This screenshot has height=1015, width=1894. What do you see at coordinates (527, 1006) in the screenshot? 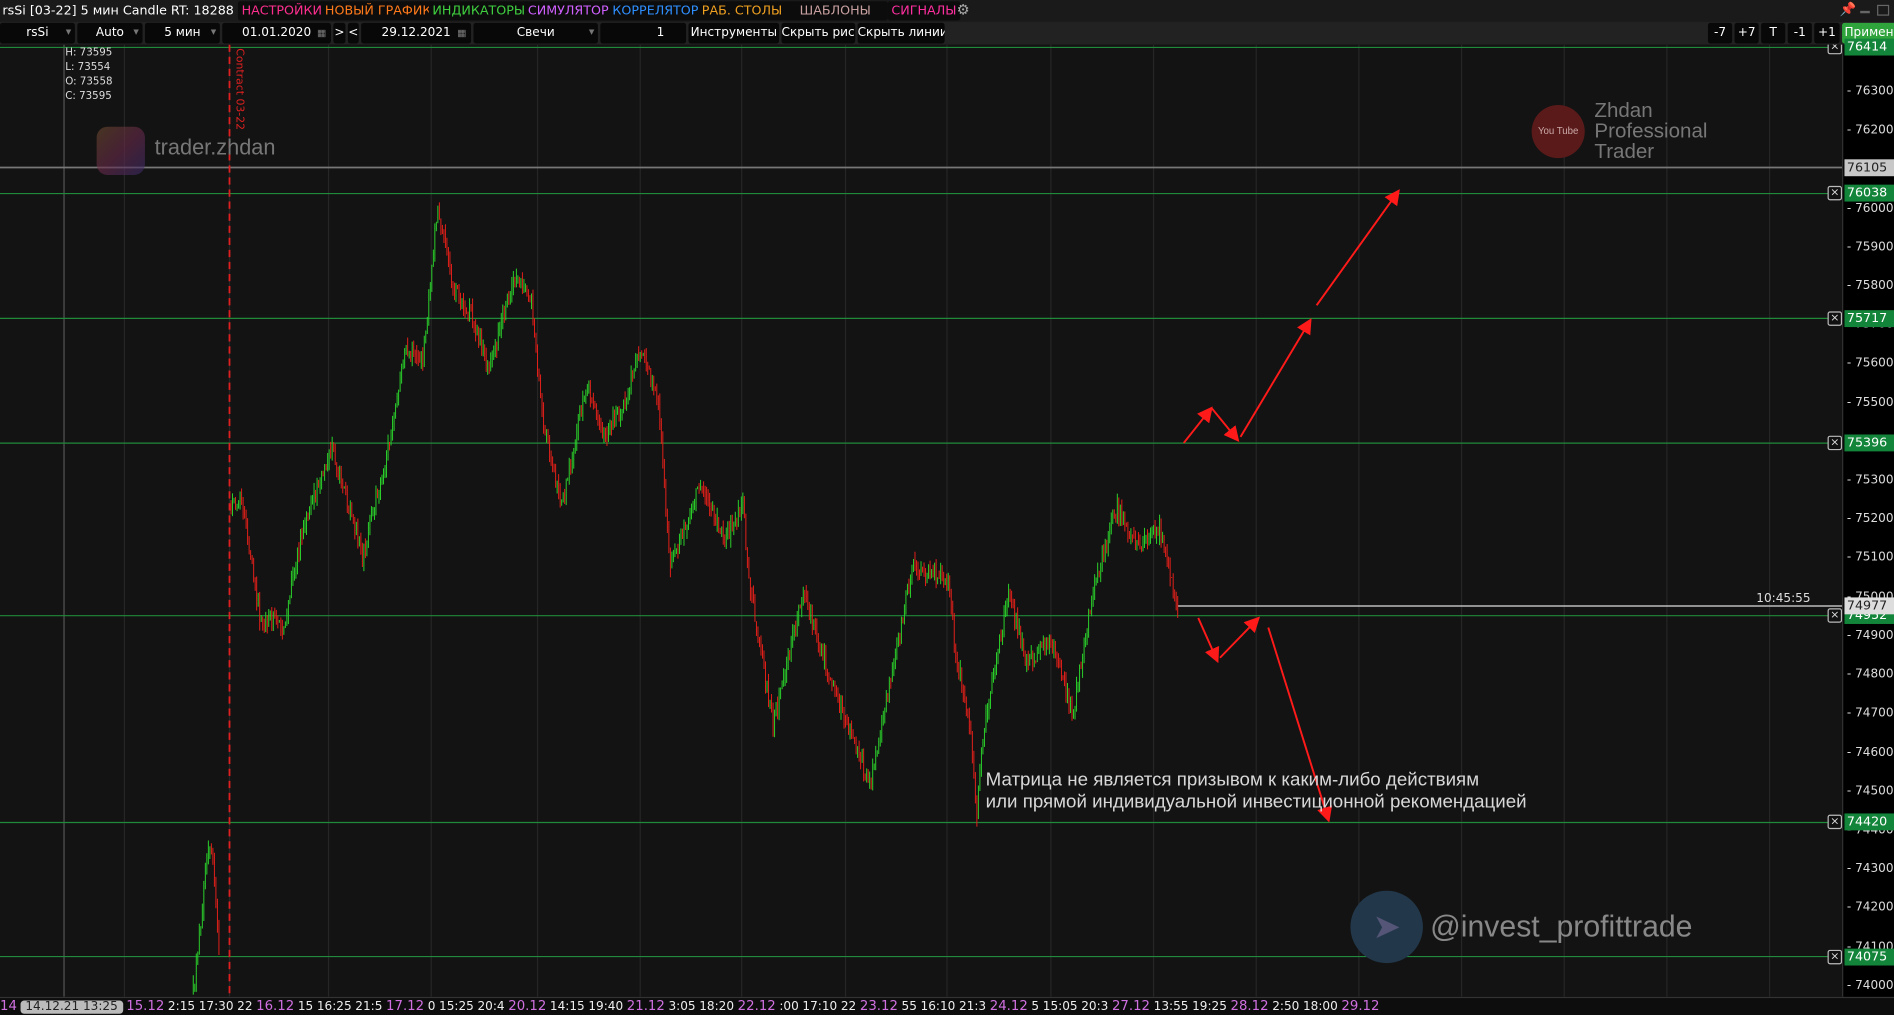
I see `date-label: 20.12` at bounding box center [527, 1006].